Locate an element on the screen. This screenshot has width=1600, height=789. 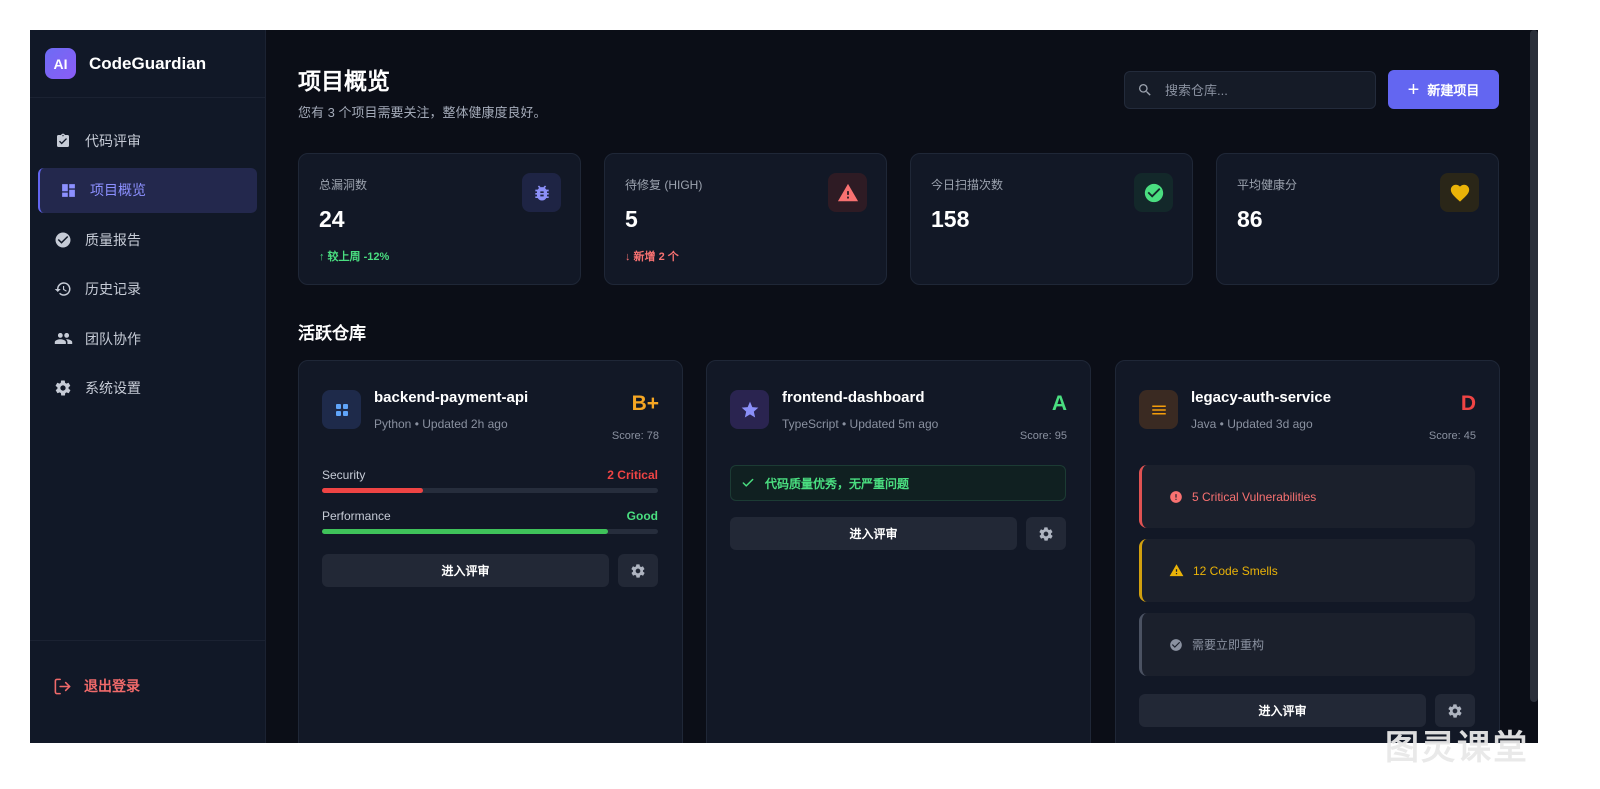
issue-refactor: 需要立即重构 is located at coordinates (1307, 644).